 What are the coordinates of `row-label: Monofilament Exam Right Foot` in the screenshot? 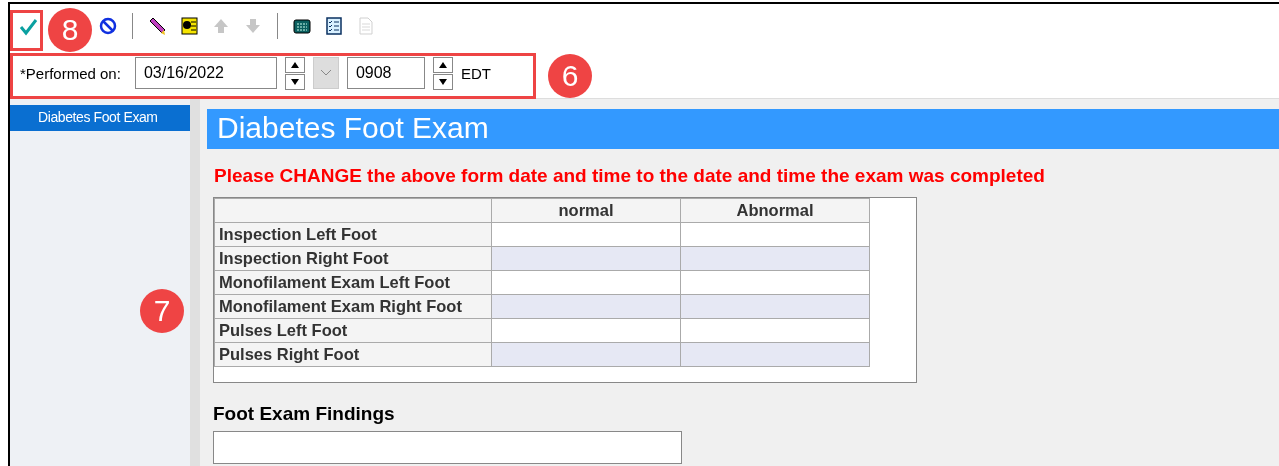 It's located at (353, 306).